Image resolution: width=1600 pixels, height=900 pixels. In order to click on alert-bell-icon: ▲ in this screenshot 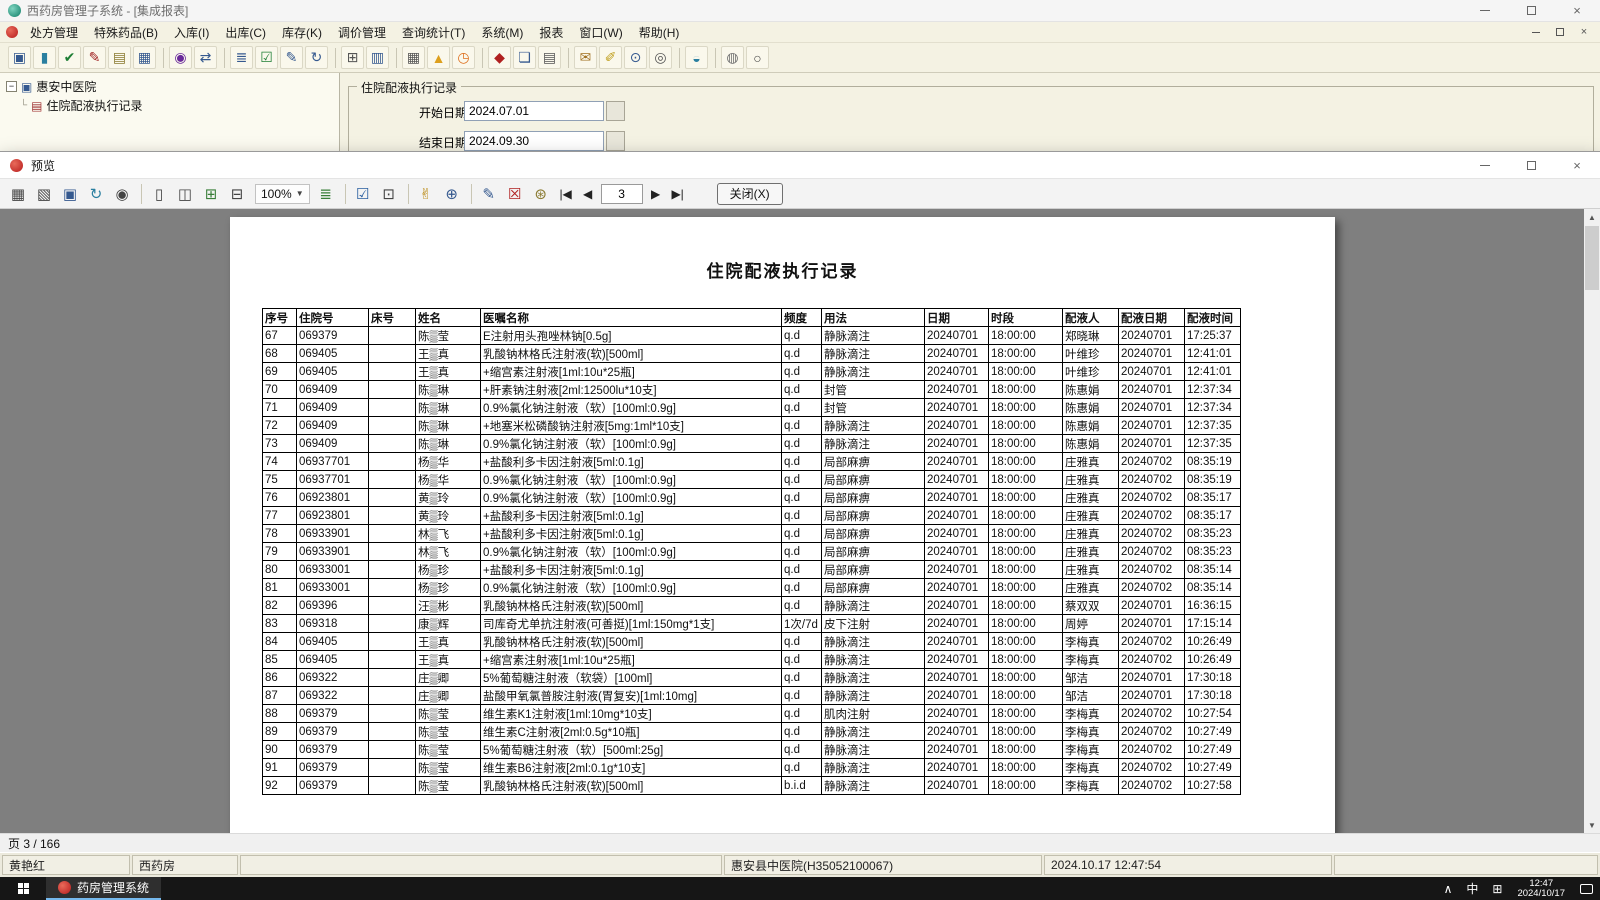, I will do `click(438, 57)`.